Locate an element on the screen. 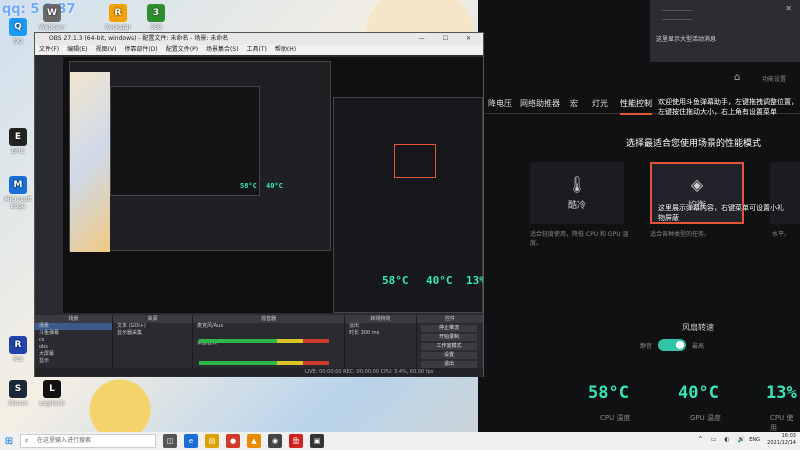 This screenshot has width=800, height=450. fan-speed-title: 风扇转速 is located at coordinates (698, 327).